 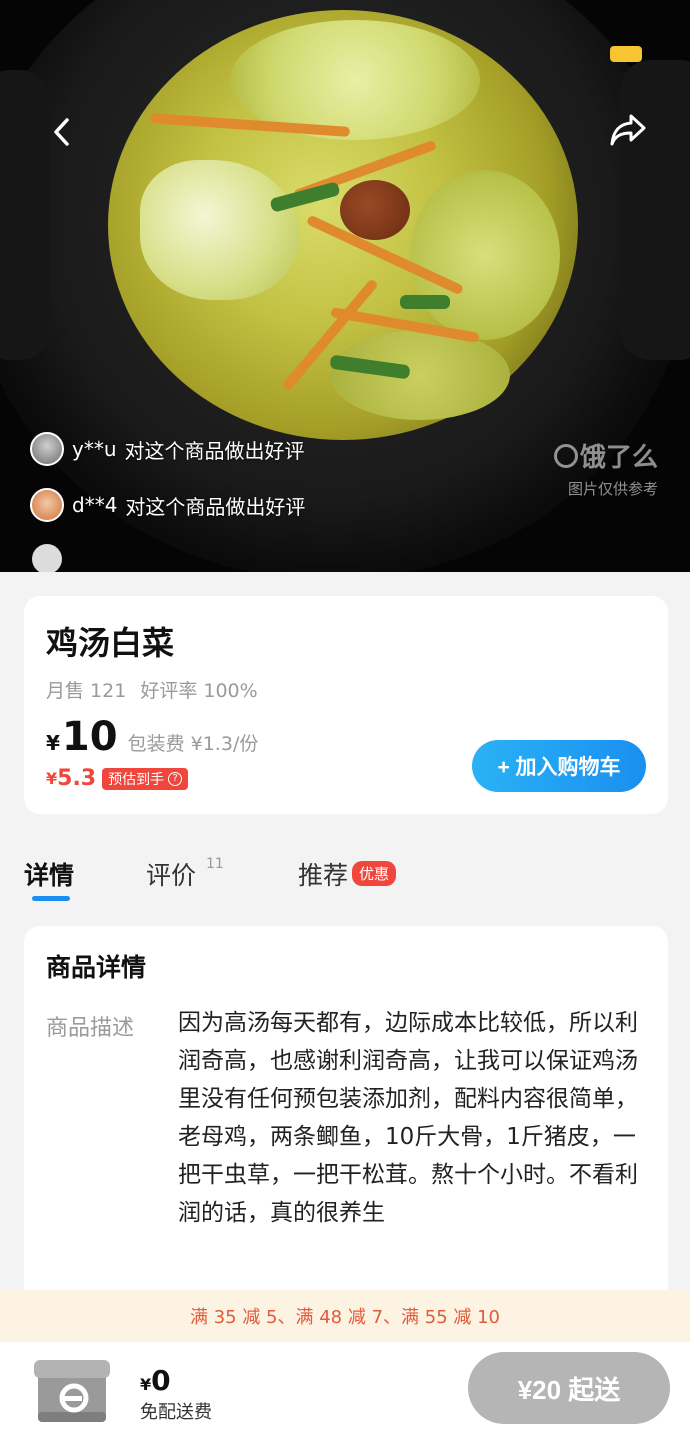 What do you see at coordinates (175, 778) in the screenshot?
I see `question-icon: ?` at bounding box center [175, 778].